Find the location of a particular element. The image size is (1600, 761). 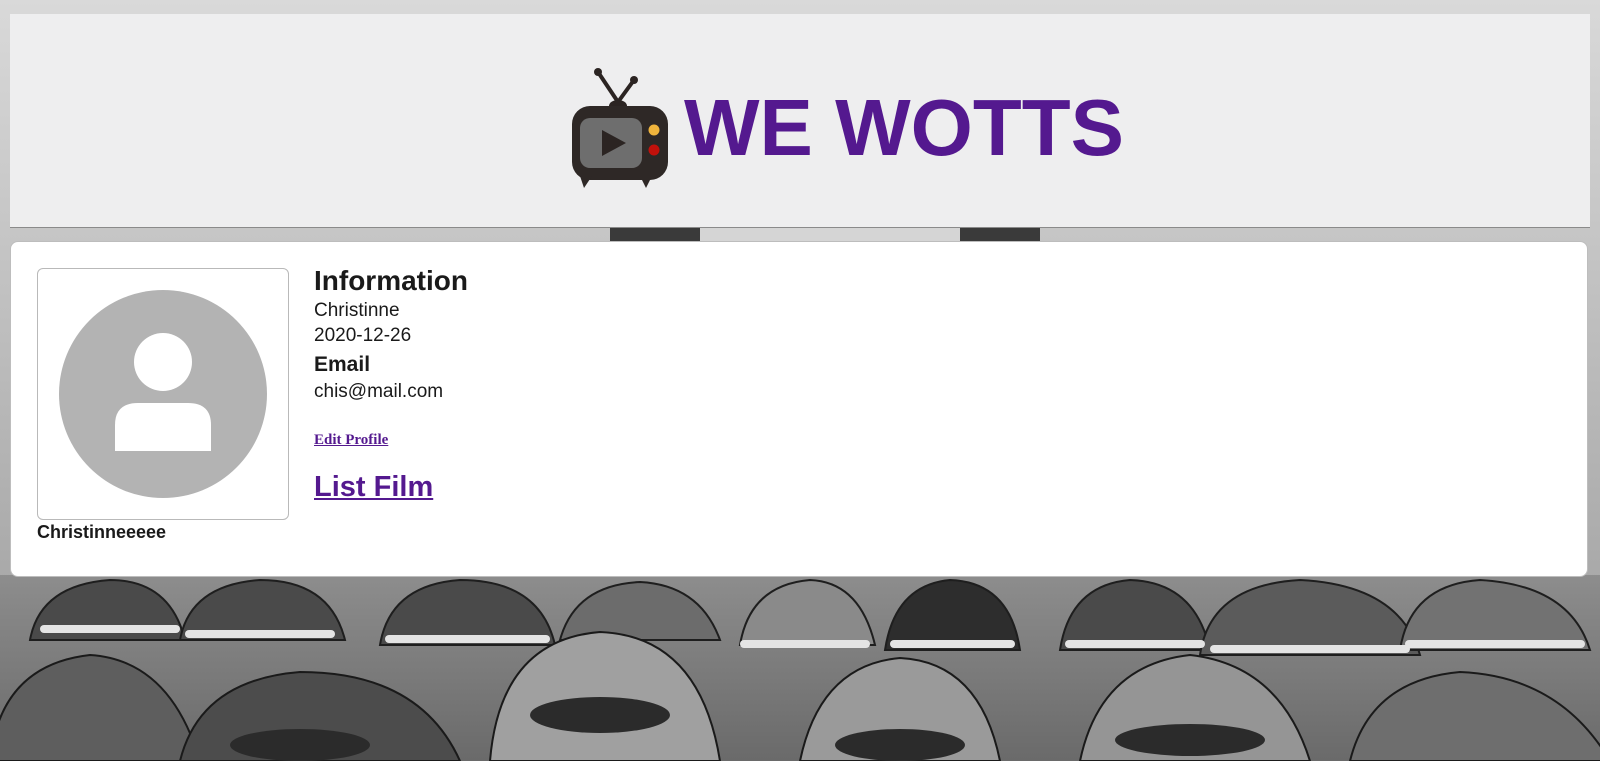

default-user-avatar-icon is located at coordinates (163, 394).